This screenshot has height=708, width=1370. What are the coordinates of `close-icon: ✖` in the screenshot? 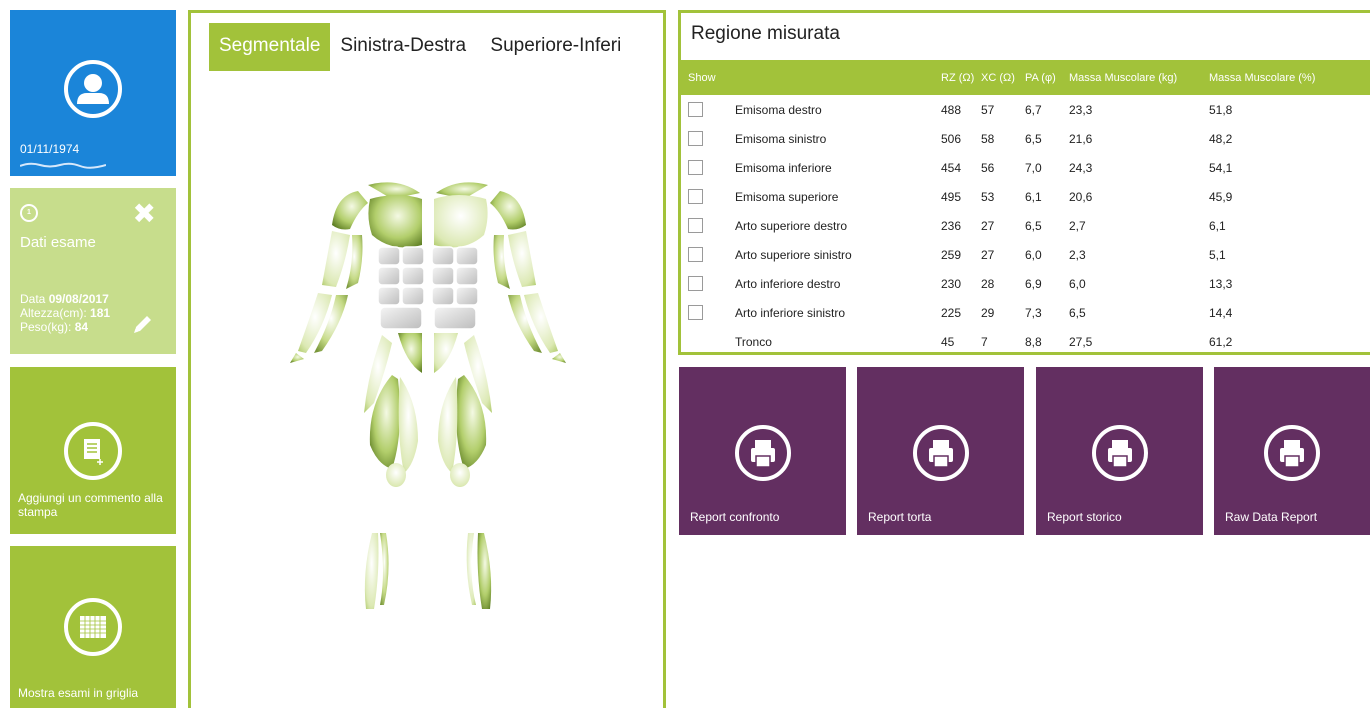 It's located at (144, 214).